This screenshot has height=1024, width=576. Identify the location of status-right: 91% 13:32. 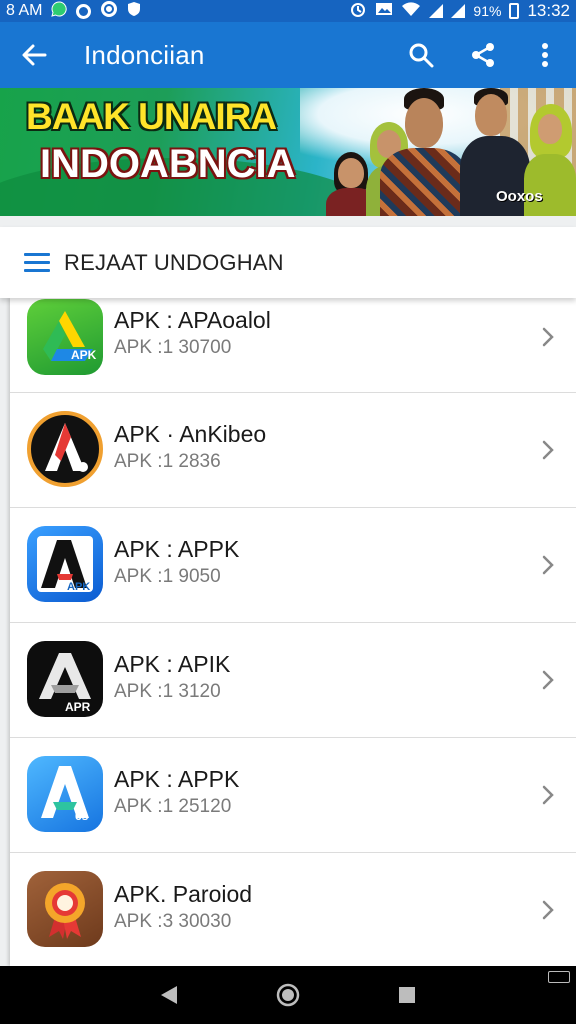
(459, 11).